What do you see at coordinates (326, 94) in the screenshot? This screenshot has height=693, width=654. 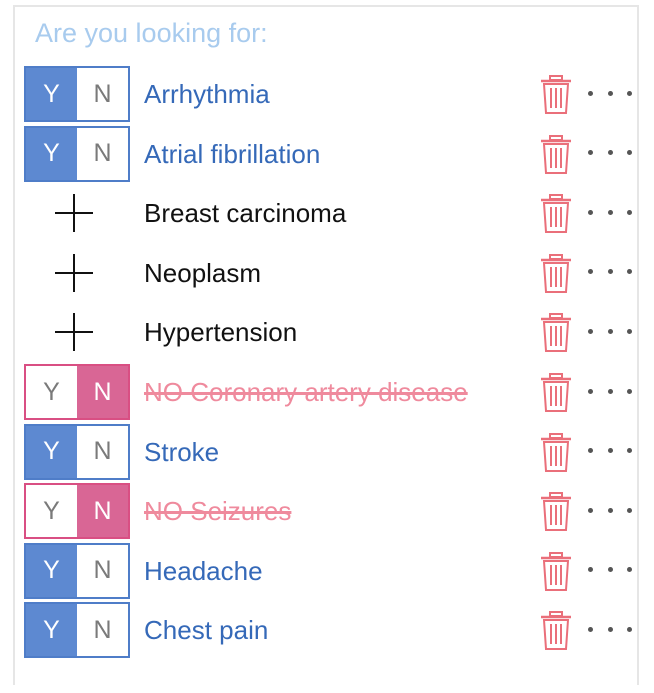 I see `condition-row: Y N Arrhythmia` at bounding box center [326, 94].